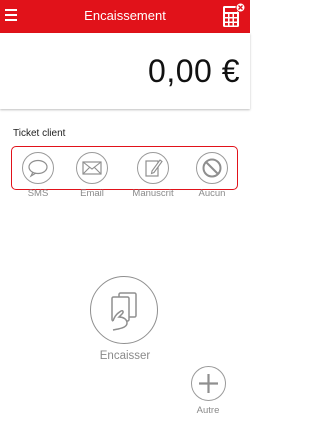 The image size is (320, 426). I want to click on email-icon-circle, so click(92, 168).